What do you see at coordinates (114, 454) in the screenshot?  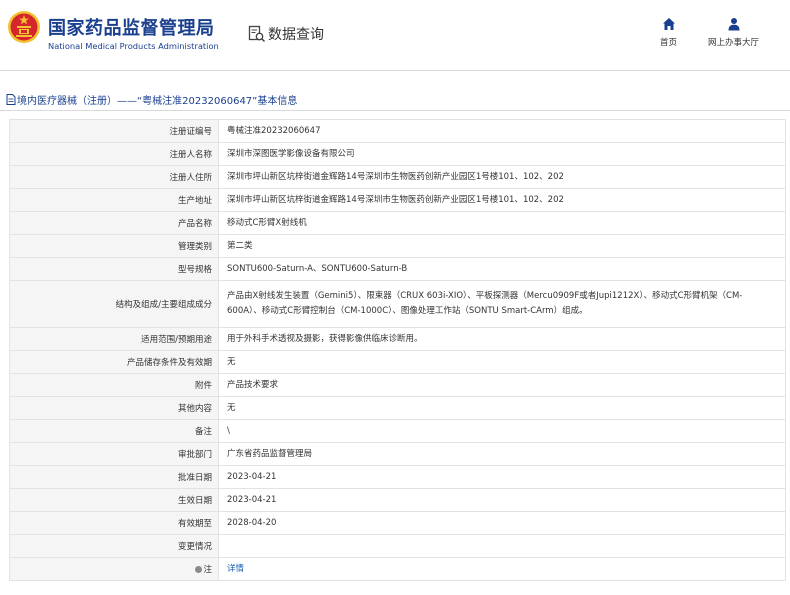 I see `row-label: 审批部门` at bounding box center [114, 454].